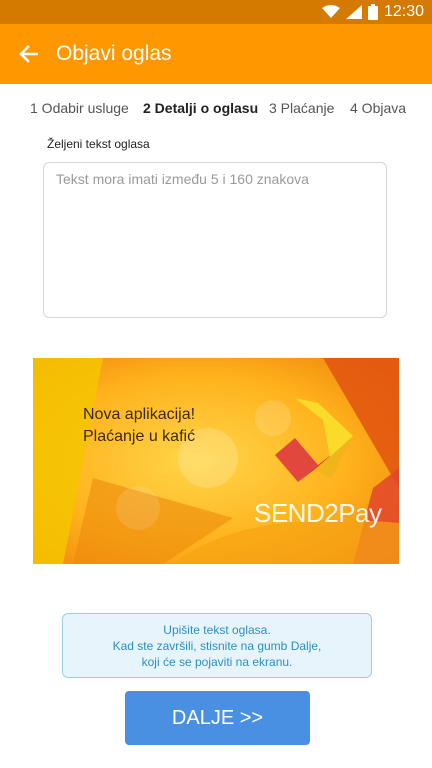  What do you see at coordinates (201, 108) in the screenshot?
I see `step-2-active: 2 Detalji o oglasu` at bounding box center [201, 108].